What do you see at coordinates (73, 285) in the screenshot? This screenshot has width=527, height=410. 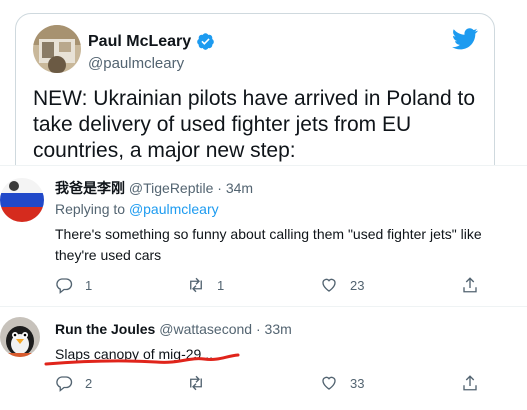 I see `reply-button: 1` at bounding box center [73, 285].